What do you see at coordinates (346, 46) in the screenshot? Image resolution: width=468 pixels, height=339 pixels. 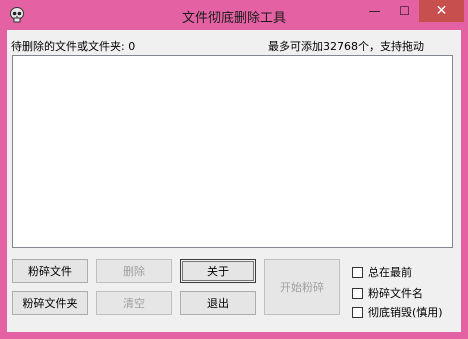 I see `limit-hint-label: 最多可添加32768个，支持拖动` at bounding box center [346, 46].